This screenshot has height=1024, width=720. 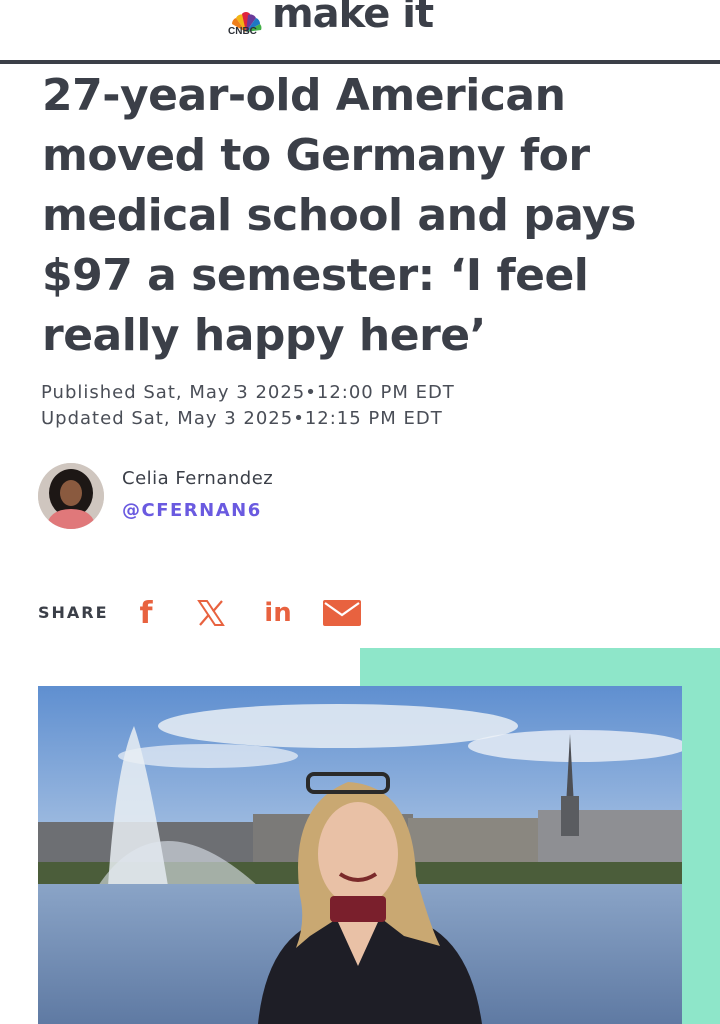 I want to click on author-name: Celia Fernandez, so click(x=197, y=478).